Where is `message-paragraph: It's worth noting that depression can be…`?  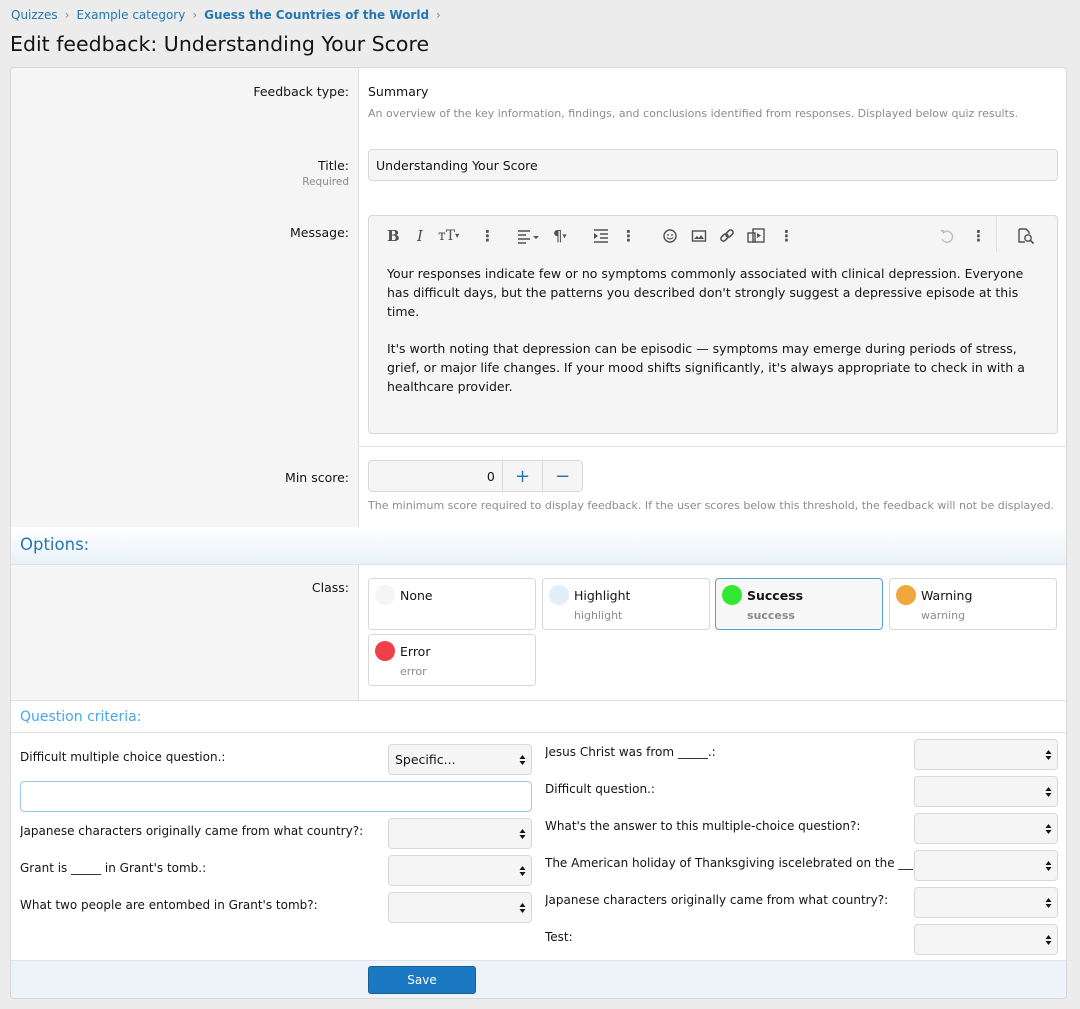
message-paragraph: It's worth noting that depression can be… is located at coordinates (706, 367).